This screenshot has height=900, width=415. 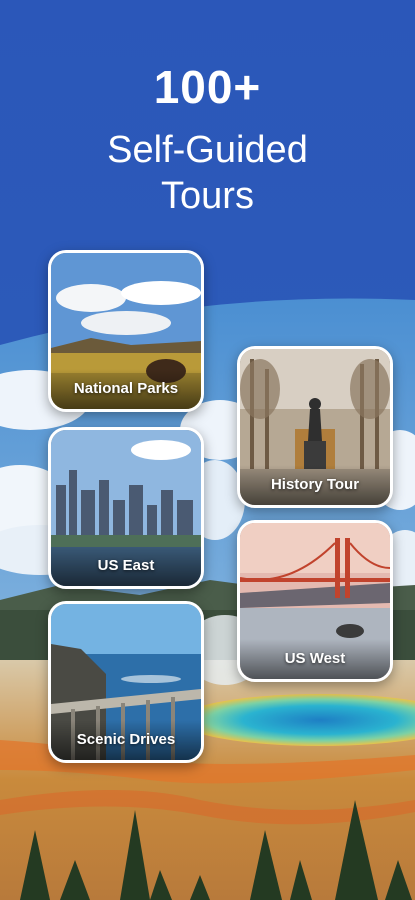 What do you see at coordinates (315, 484) in the screenshot?
I see `card-label: History Tour` at bounding box center [315, 484].